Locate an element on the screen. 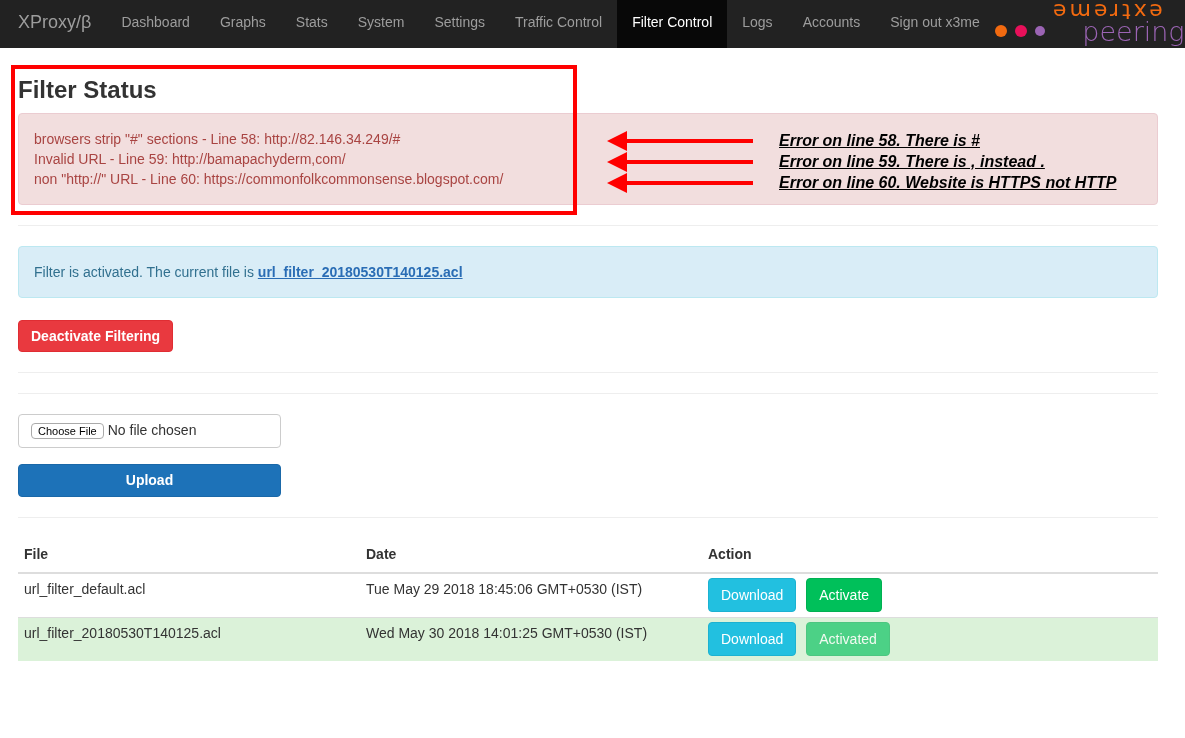 The image size is (1185, 738). page-title: Filter Status is located at coordinates (88, 90).